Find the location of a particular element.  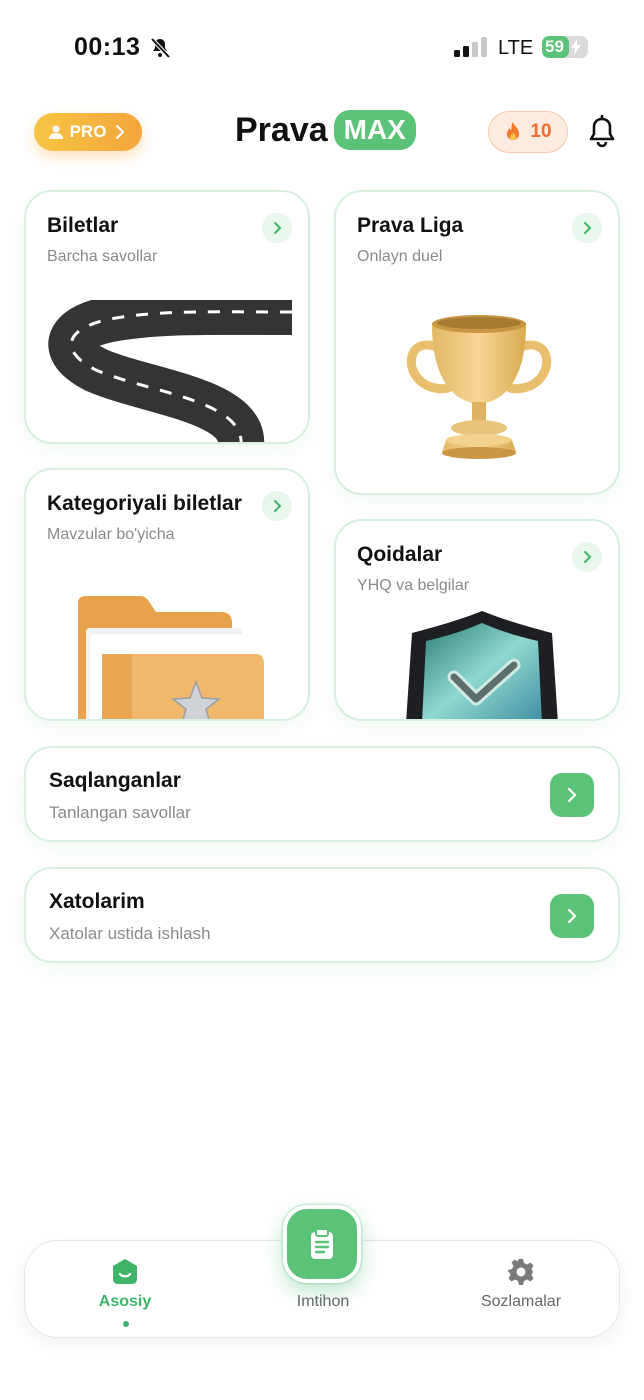

card-biletlar: Biletlar Barcha savollar is located at coordinates (167, 317).